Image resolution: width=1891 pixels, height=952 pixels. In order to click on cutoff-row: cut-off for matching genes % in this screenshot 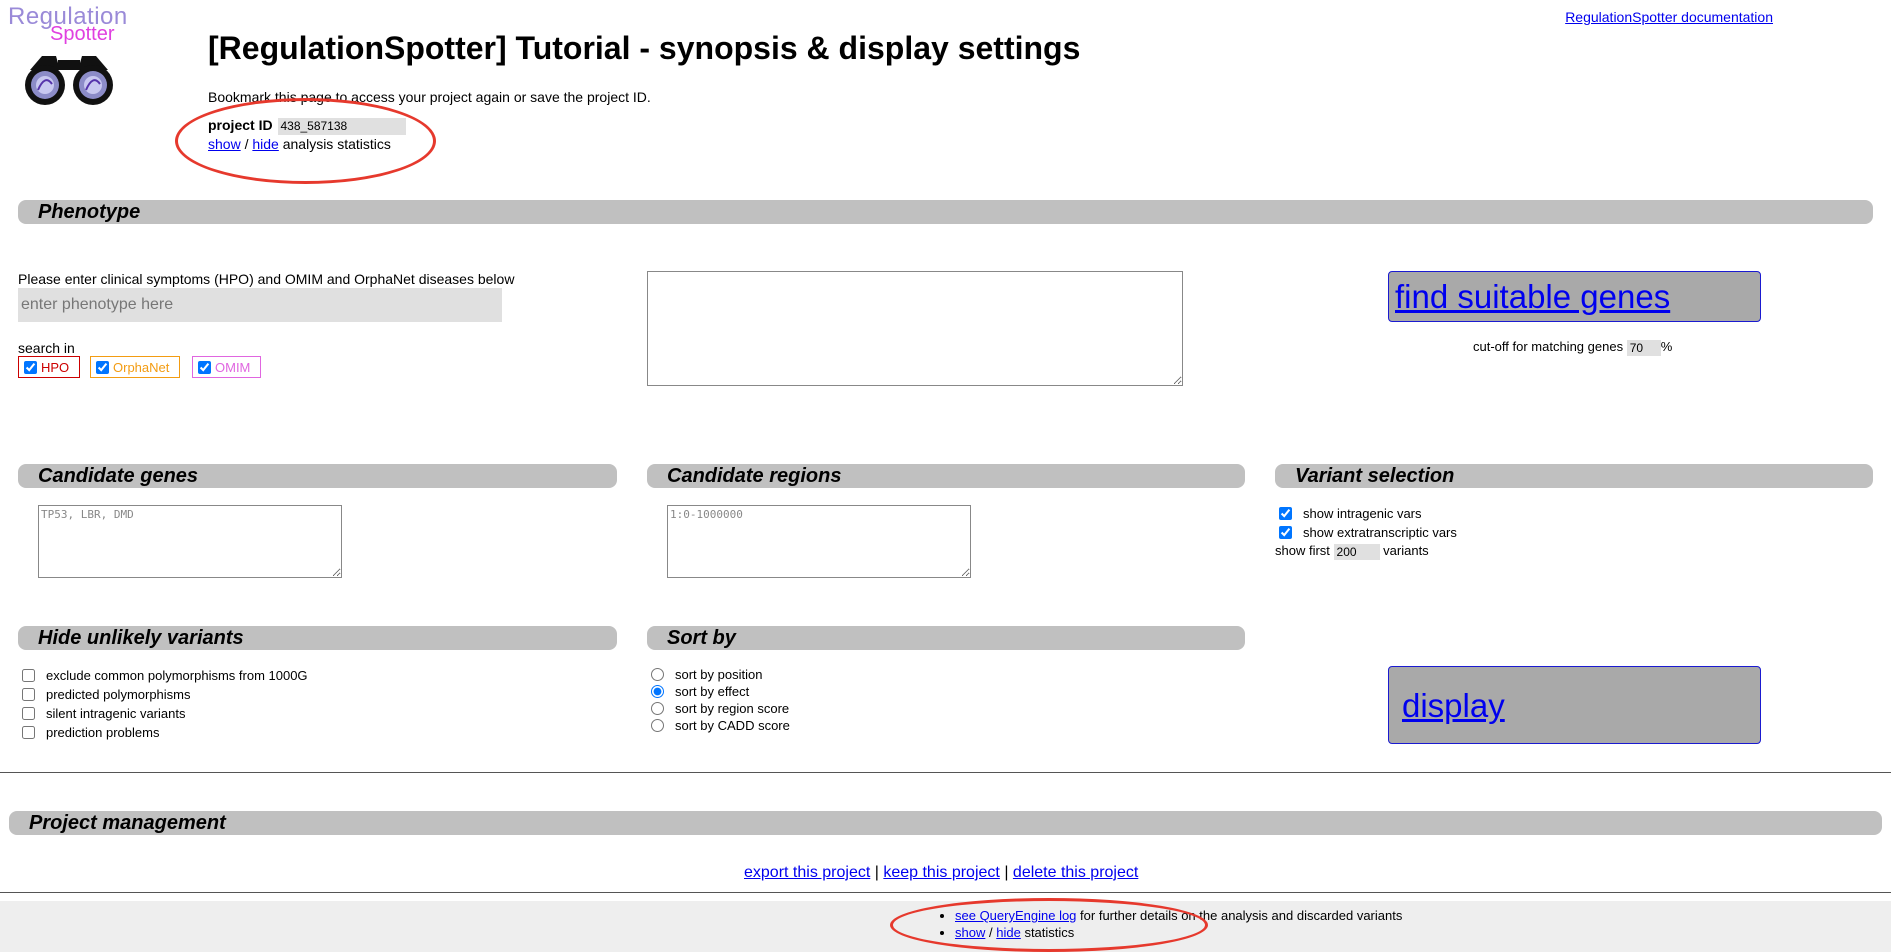, I will do `click(1572, 347)`.